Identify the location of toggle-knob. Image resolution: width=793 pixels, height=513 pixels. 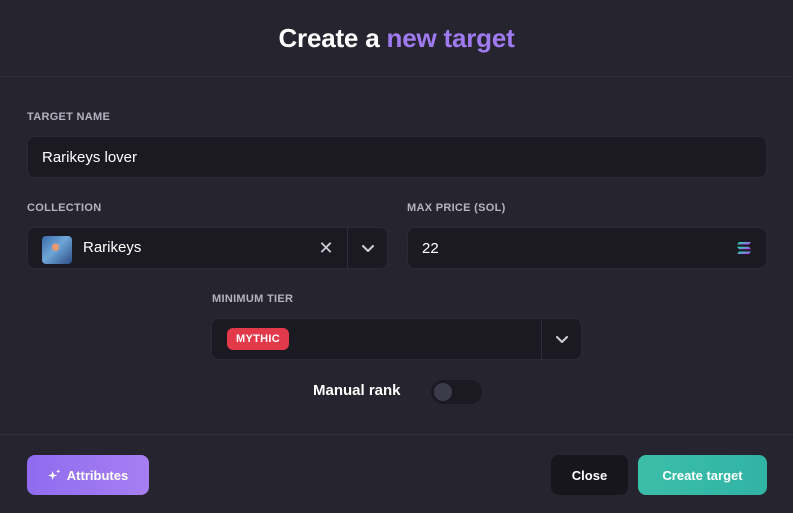
(443, 392).